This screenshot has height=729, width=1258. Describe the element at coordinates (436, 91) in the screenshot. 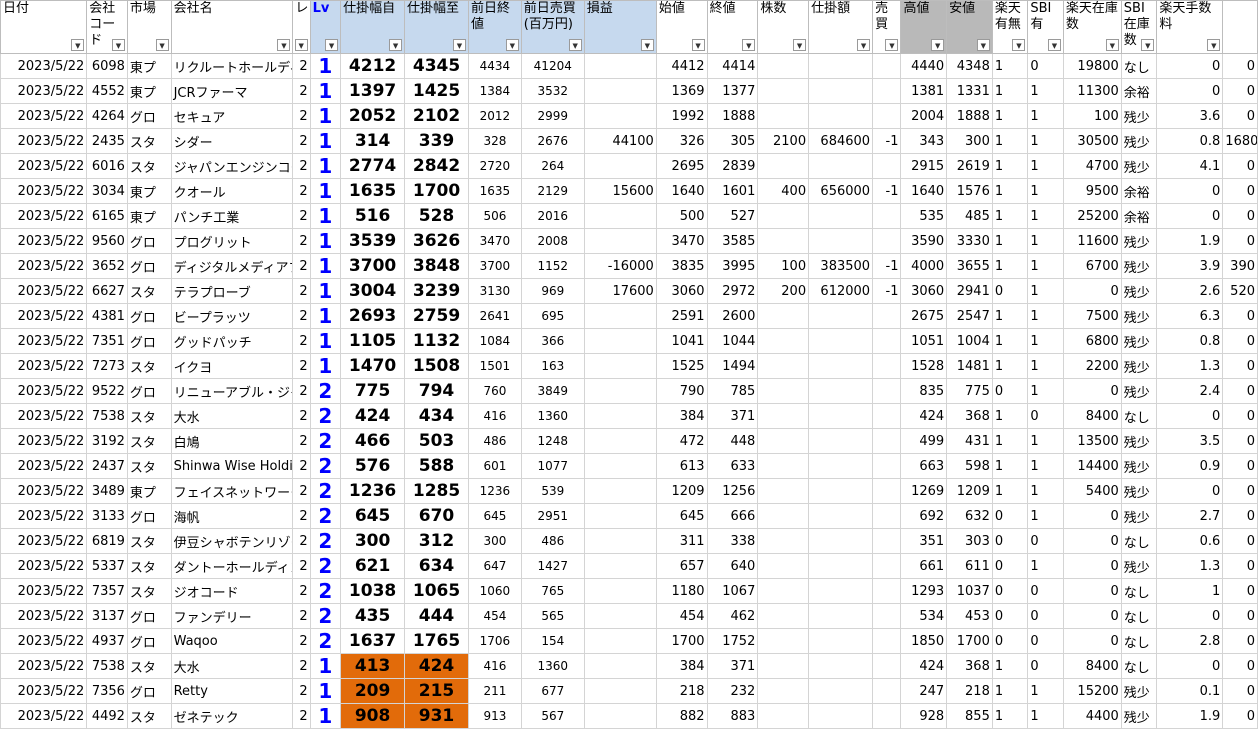

I see `table-cell: 1425` at that location.